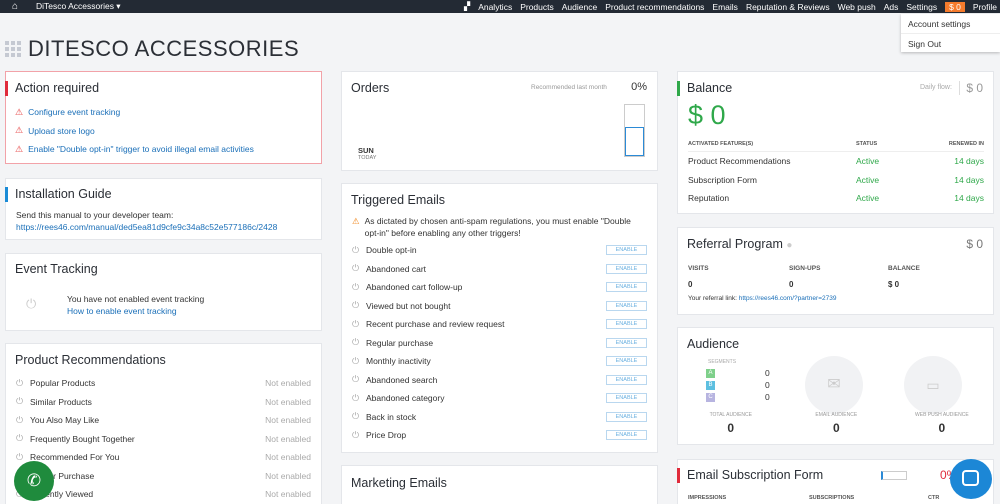  I want to click on trigger-label: Abandoned search, so click(402, 379).